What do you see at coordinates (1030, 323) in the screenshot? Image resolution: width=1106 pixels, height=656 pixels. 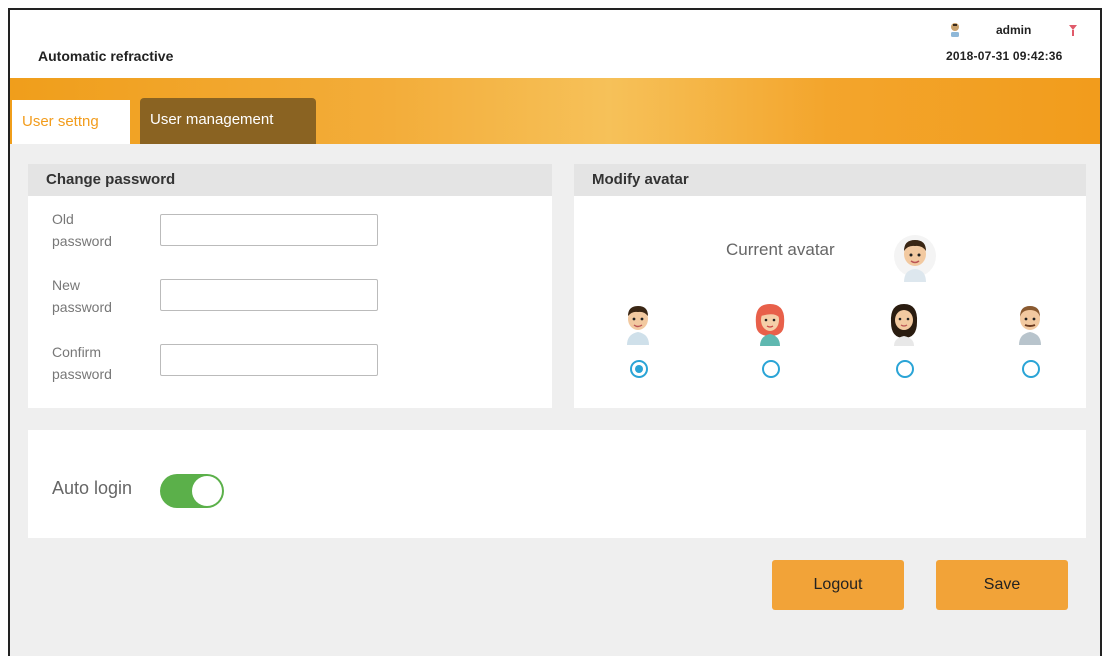 I see `older-male-avatar-icon` at bounding box center [1030, 323].